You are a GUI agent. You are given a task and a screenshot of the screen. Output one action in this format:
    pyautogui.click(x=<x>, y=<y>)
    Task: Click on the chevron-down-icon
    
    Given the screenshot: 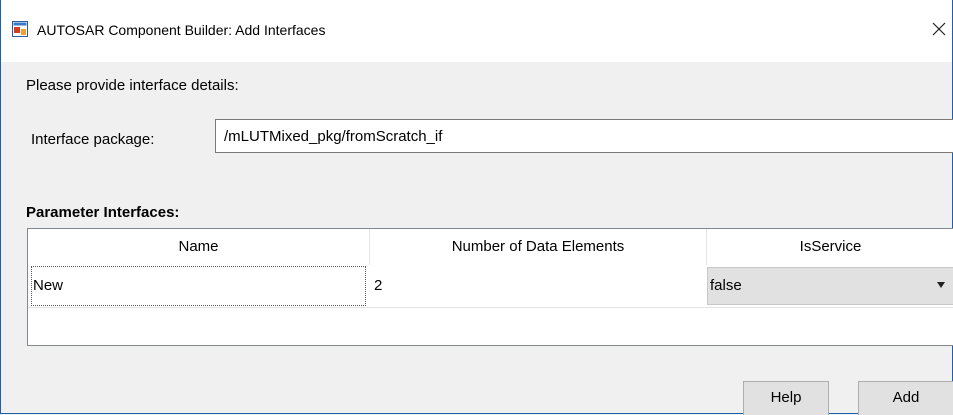 What is the action you would take?
    pyautogui.click(x=941, y=285)
    